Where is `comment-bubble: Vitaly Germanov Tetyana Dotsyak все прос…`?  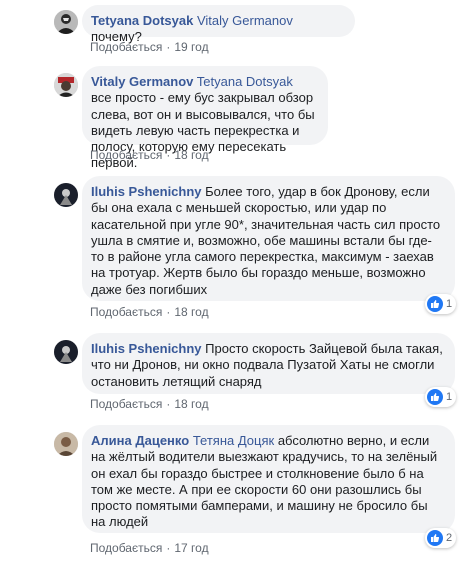 comment-bubble: Vitaly Germanov Tetyana Dotsyak все прос… is located at coordinates (205, 118).